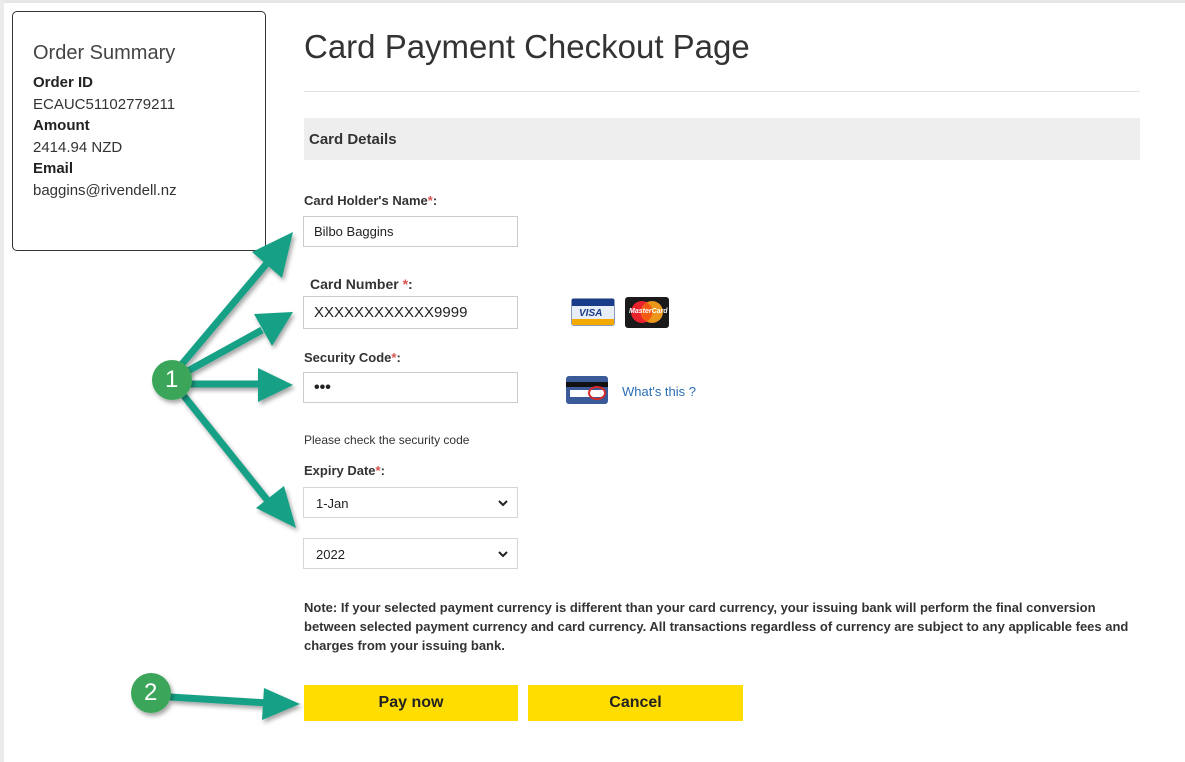 This screenshot has width=1185, height=762. Describe the element at coordinates (387, 440) in the screenshot. I see `security-code-hint: Please check the security code` at that location.